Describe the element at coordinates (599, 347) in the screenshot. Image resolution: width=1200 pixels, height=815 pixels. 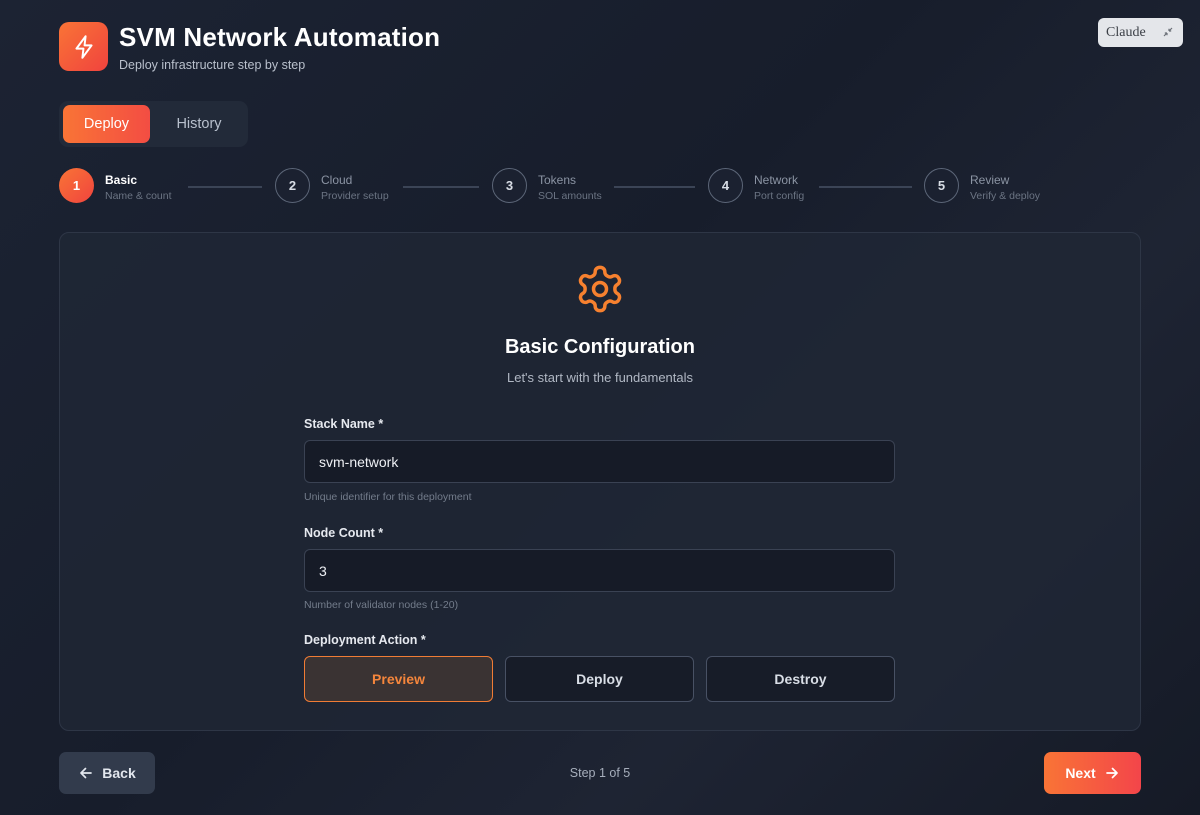
I see `card-title: Basic Configuration` at that location.